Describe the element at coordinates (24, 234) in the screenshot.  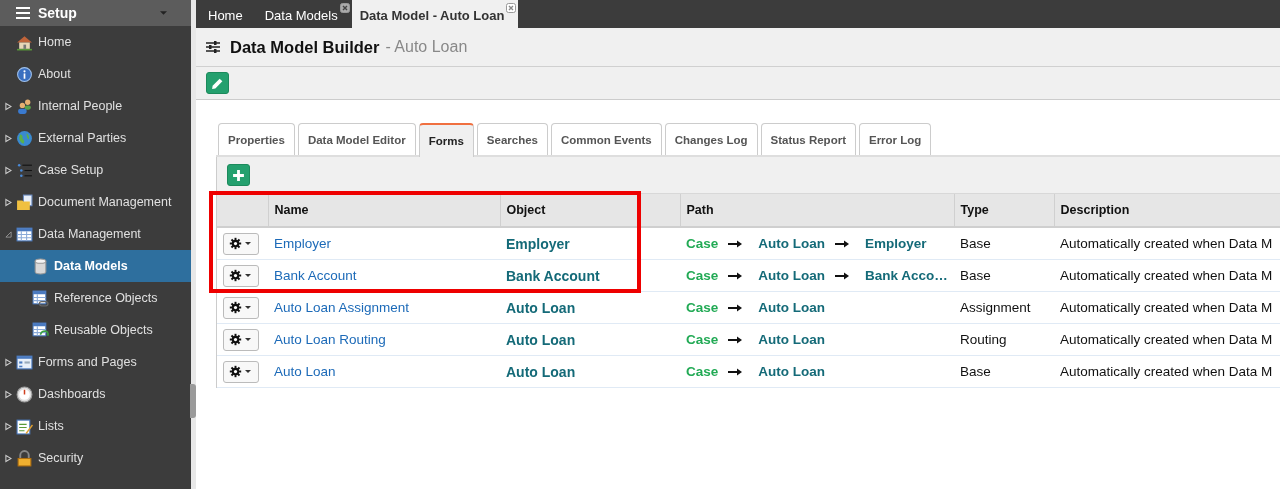
I see `table-icon` at that location.